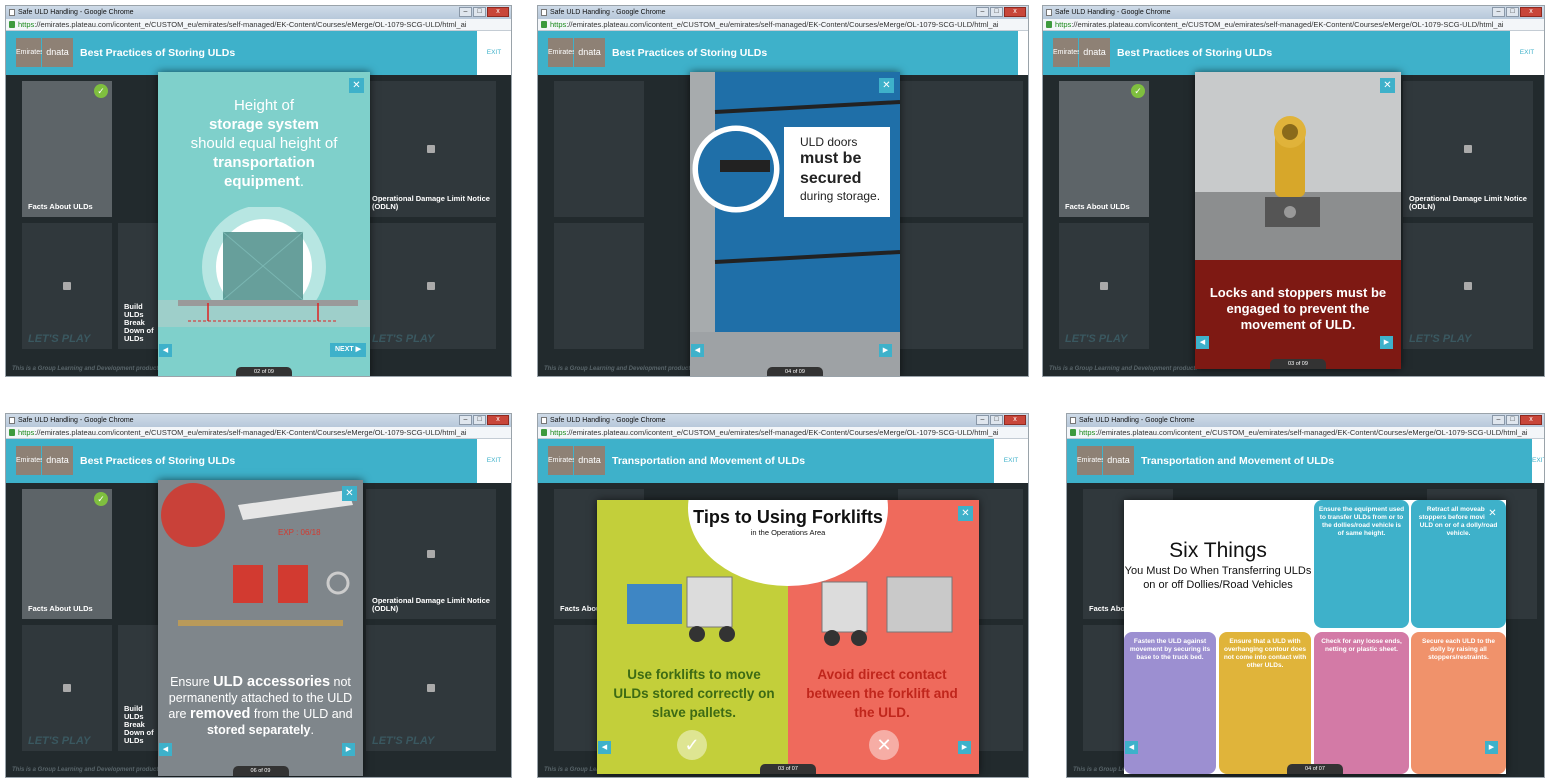 This screenshot has height=781, width=1547. What do you see at coordinates (960, 149) in the screenshot?
I see `tile-odln` at bounding box center [960, 149].